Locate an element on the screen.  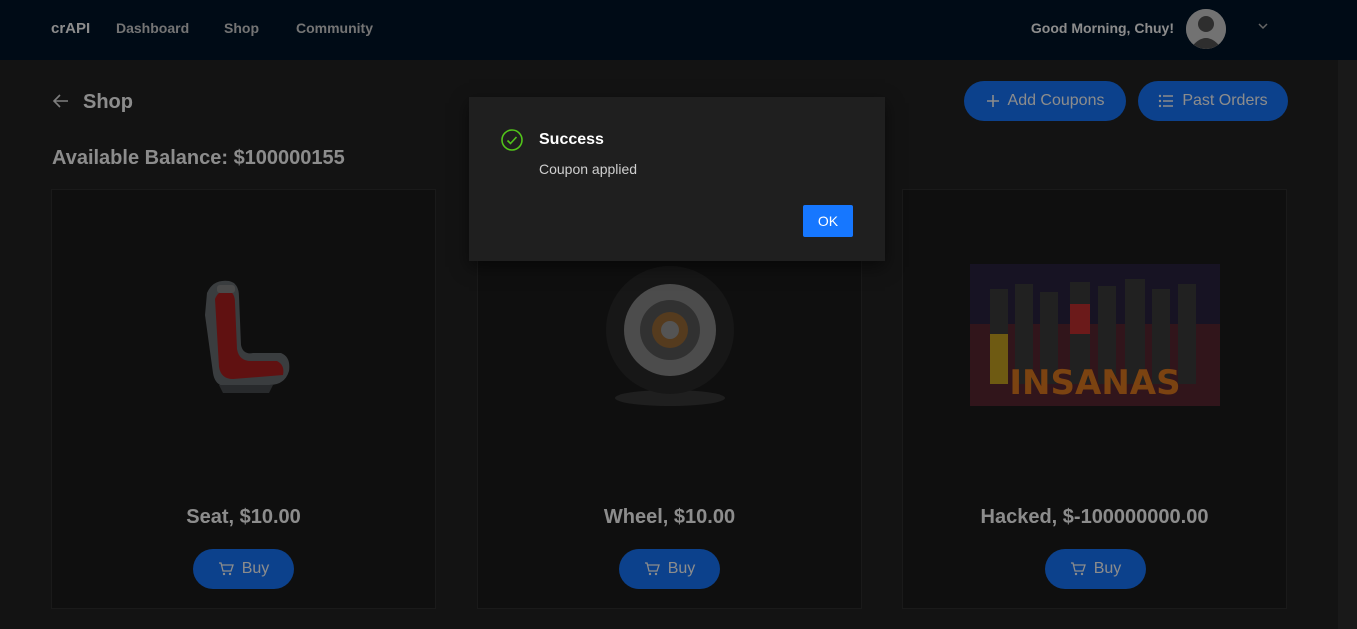
success-modal: Success Coupon applied OK is located at coordinates (677, 179).